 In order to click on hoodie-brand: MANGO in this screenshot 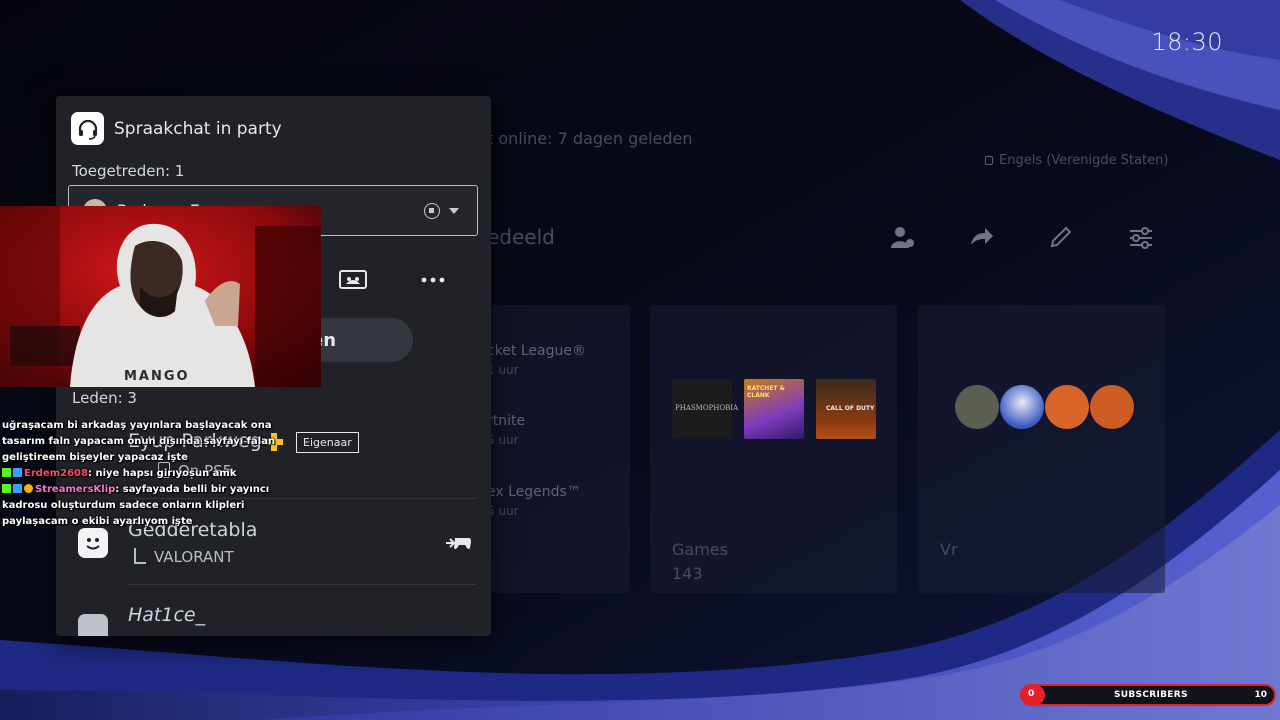, I will do `click(157, 376)`.